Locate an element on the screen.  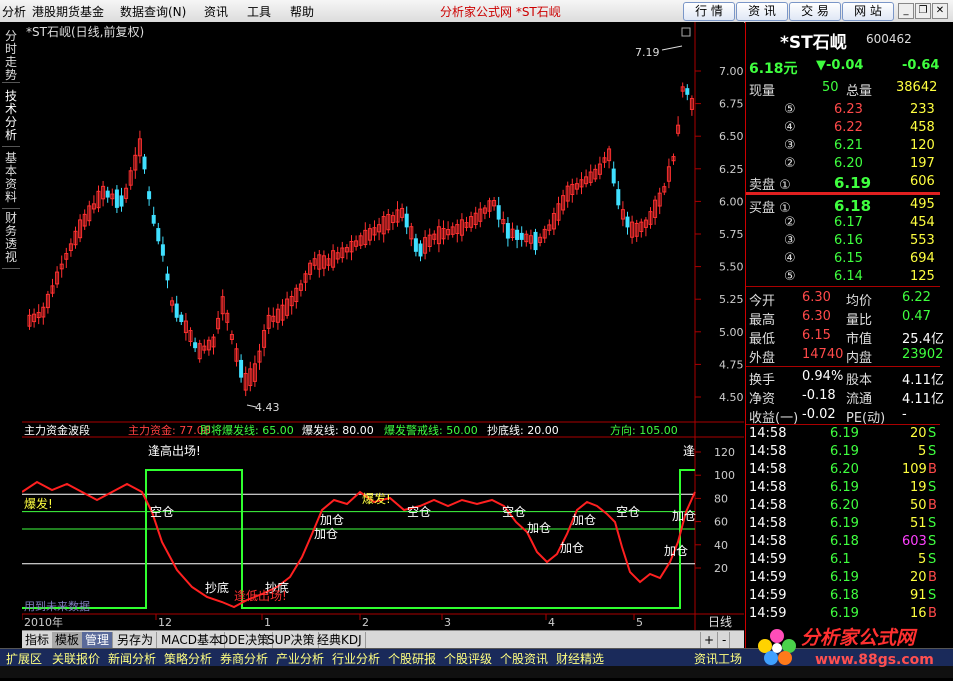
sell-volume: 233 is located at coordinates (922, 109).